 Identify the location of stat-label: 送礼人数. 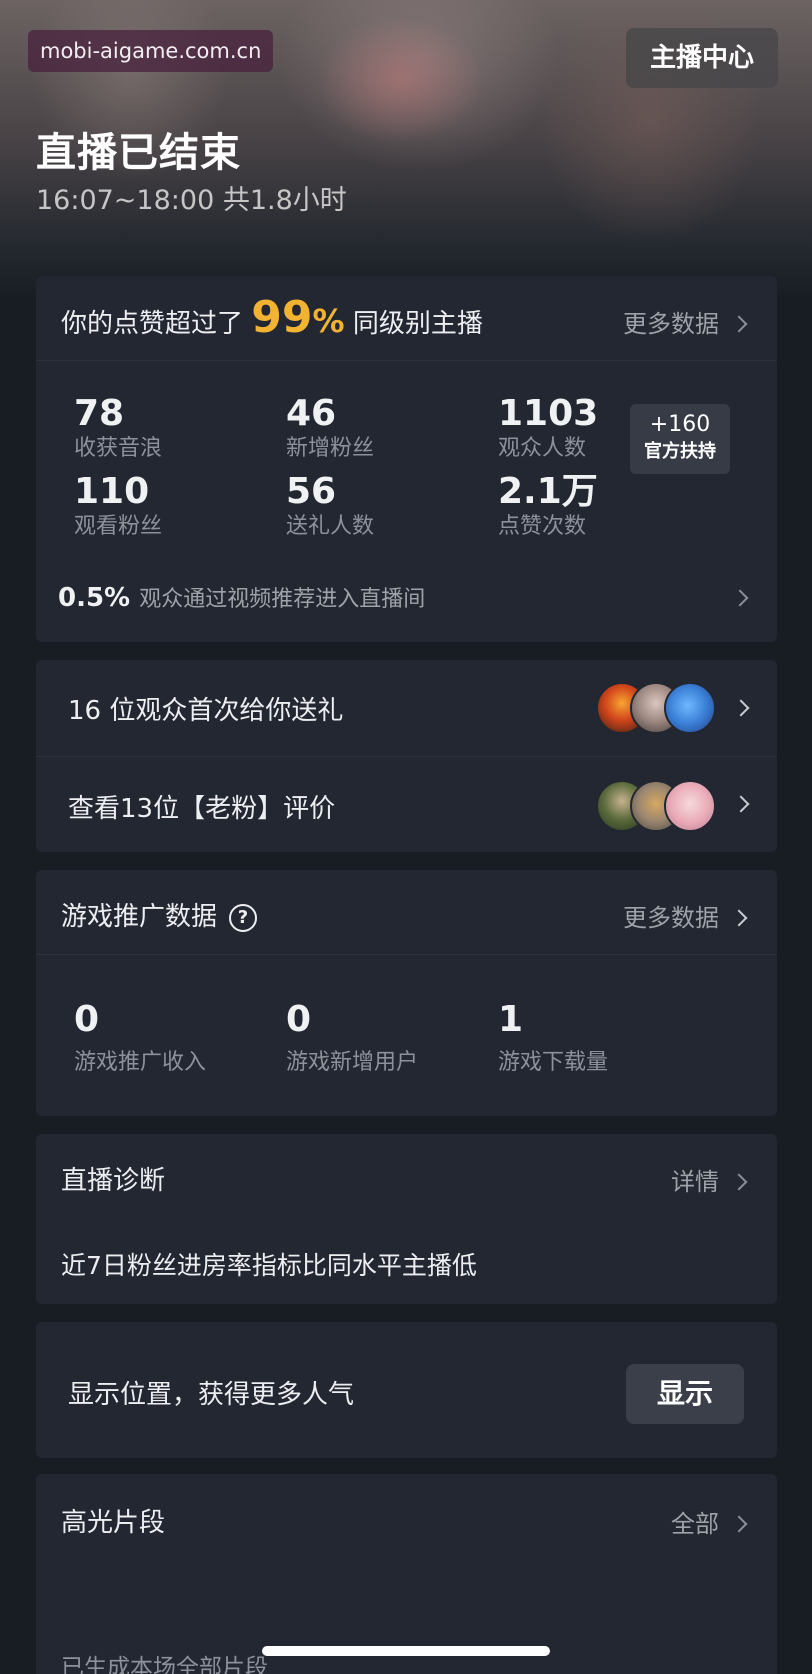
(330, 526).